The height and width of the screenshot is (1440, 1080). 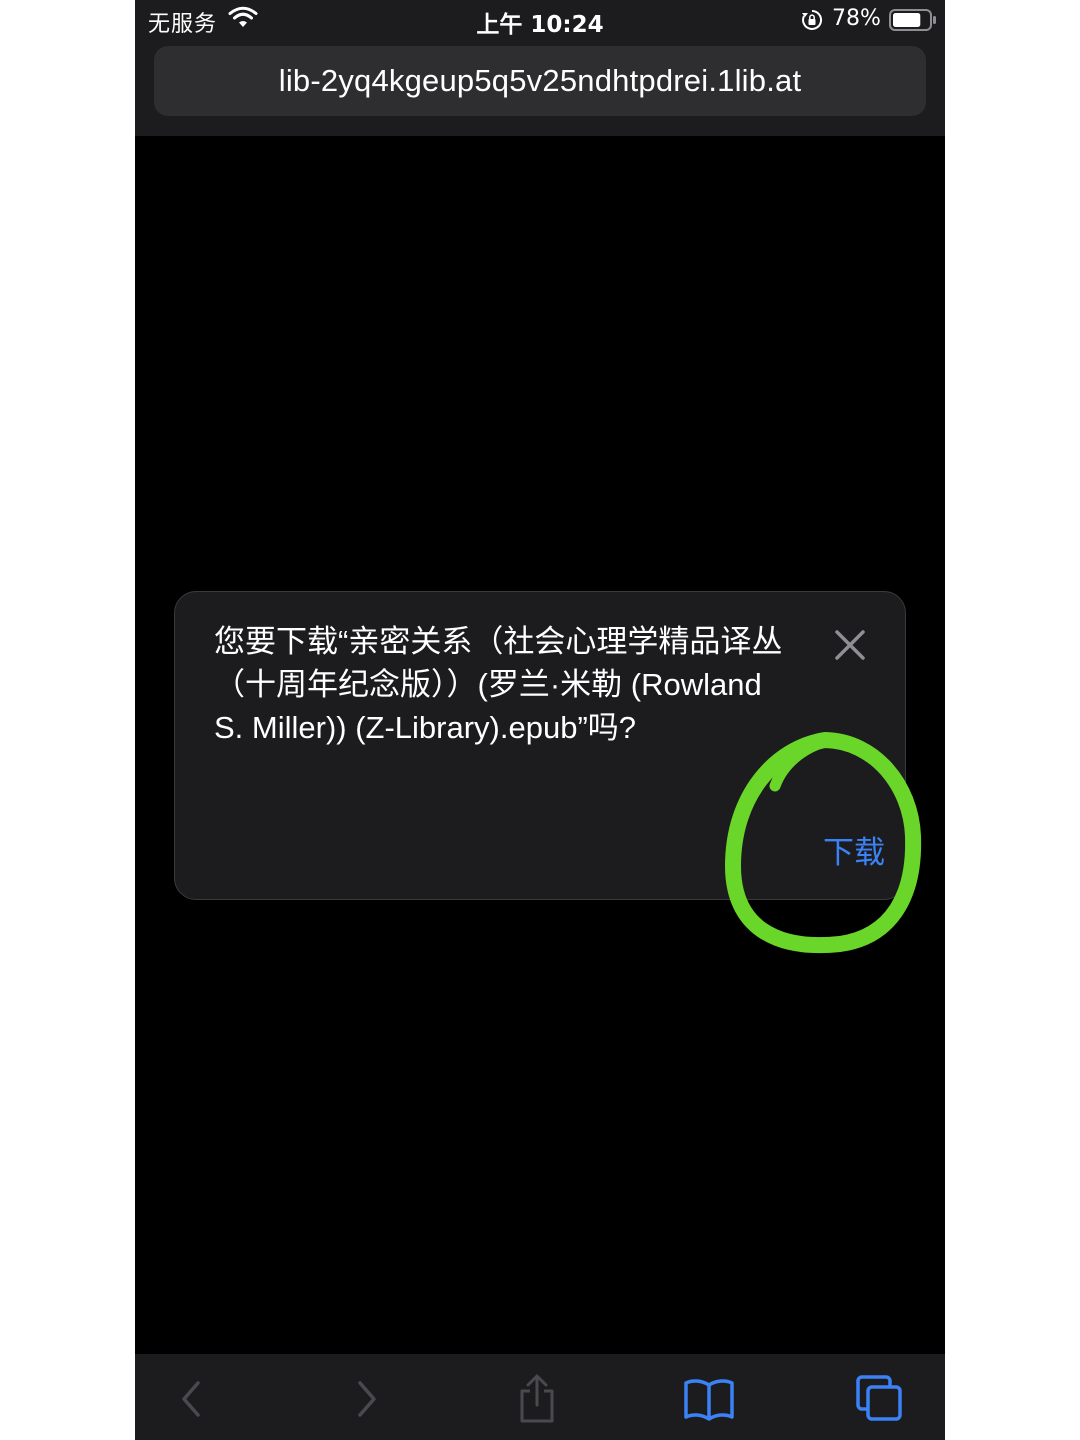 I want to click on bookmarks-button, so click(x=709, y=1399).